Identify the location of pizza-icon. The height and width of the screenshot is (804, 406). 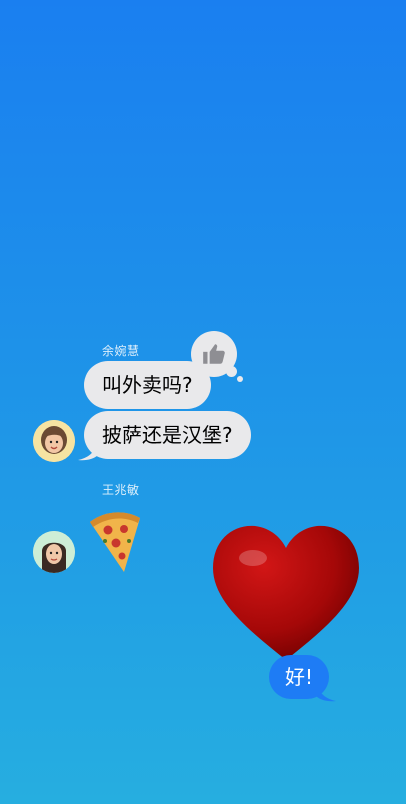
(114, 541).